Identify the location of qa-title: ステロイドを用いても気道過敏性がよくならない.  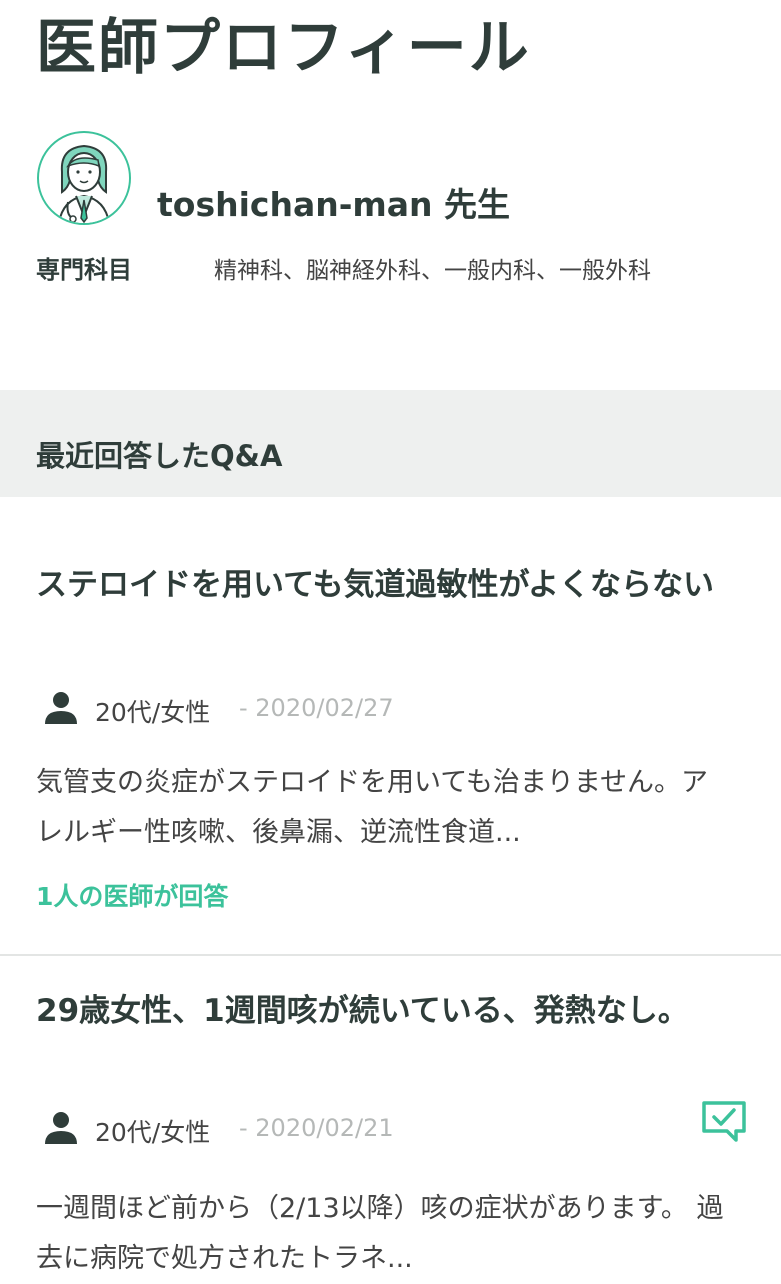
(388, 585).